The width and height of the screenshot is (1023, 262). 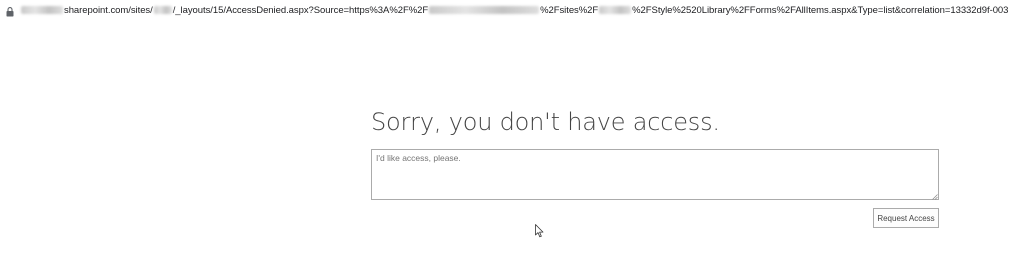 I want to click on access-request-message-field, so click(x=655, y=174).